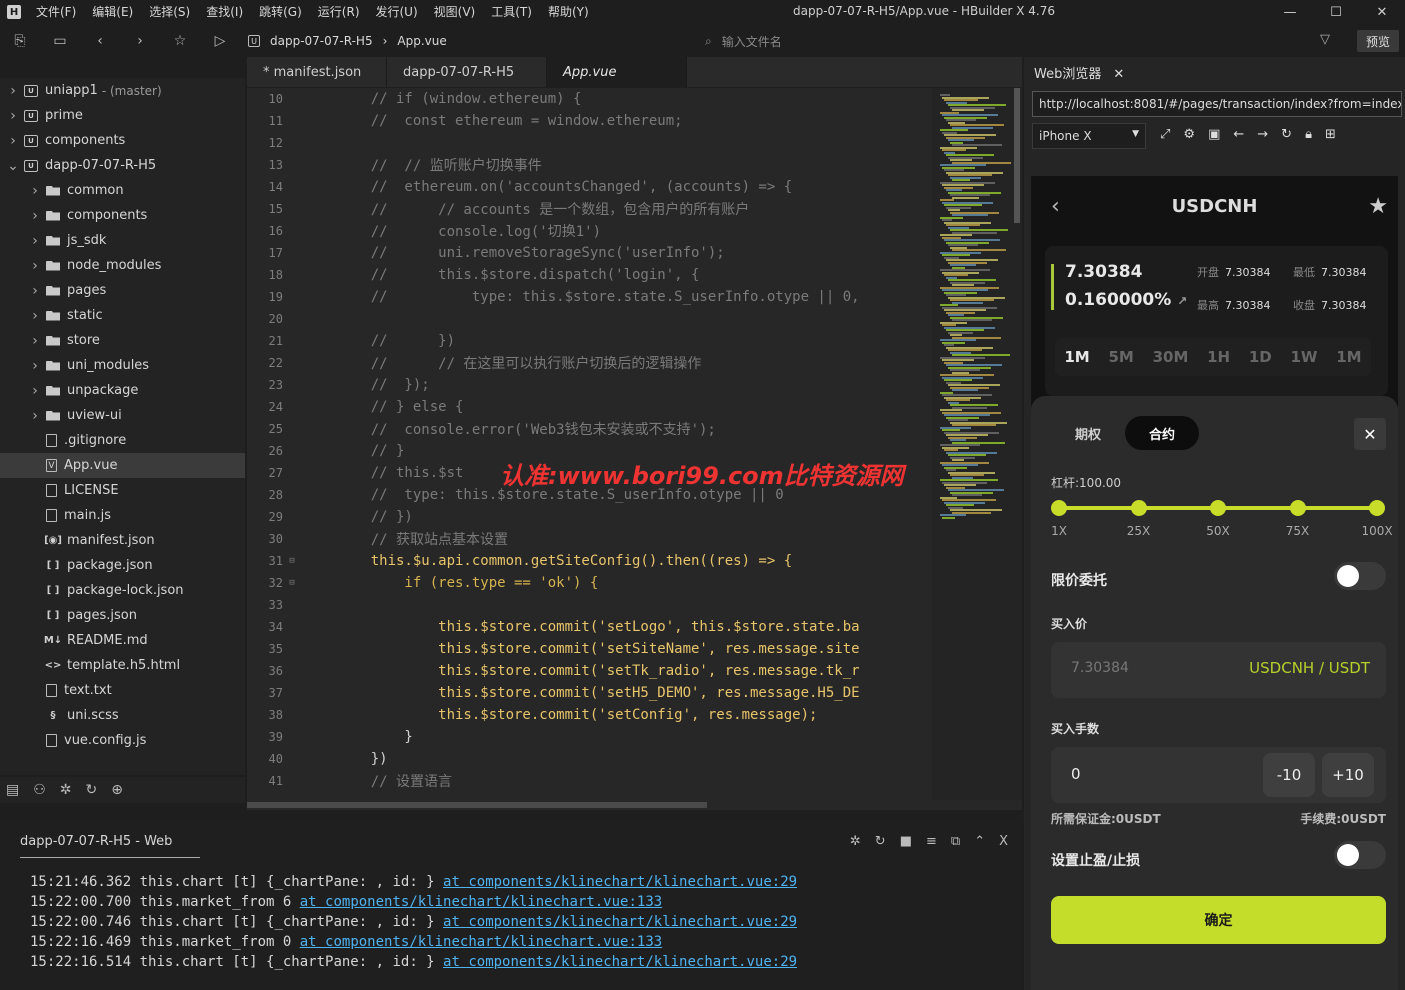  Describe the element at coordinates (1360, 855) in the screenshot. I see `tp-sl-toggle` at that location.